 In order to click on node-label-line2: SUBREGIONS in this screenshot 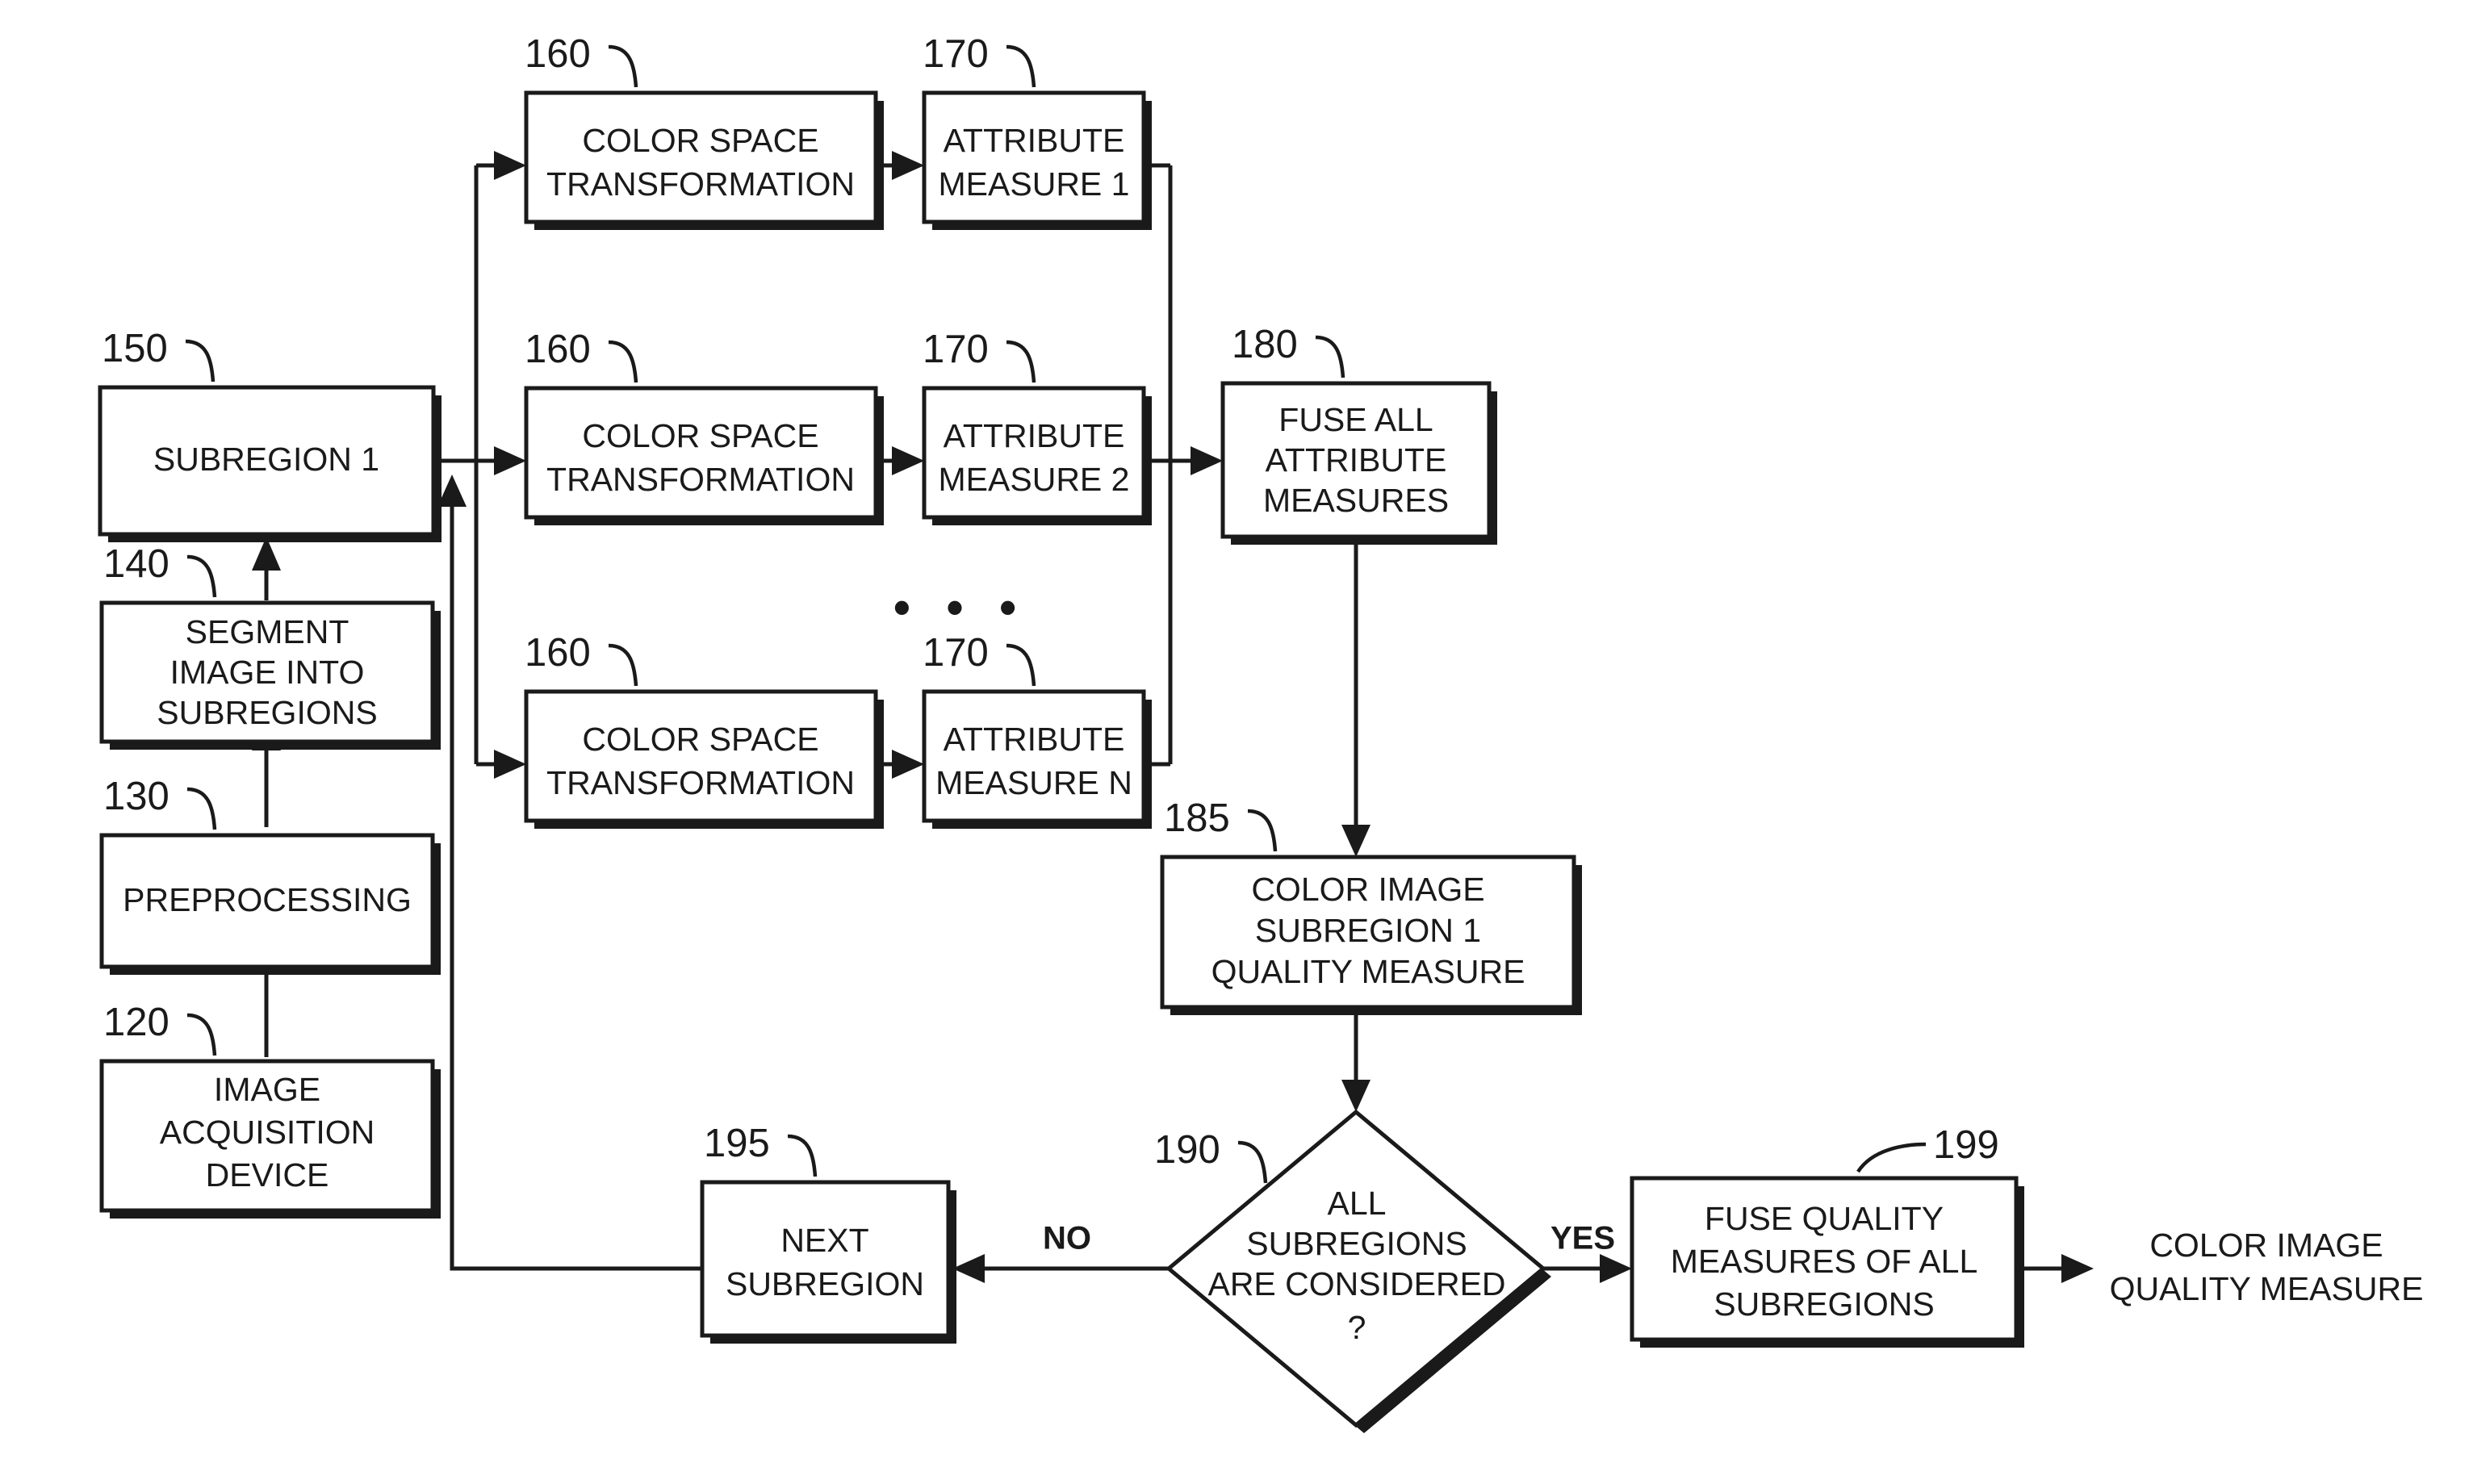, I will do `click(1356, 1243)`.